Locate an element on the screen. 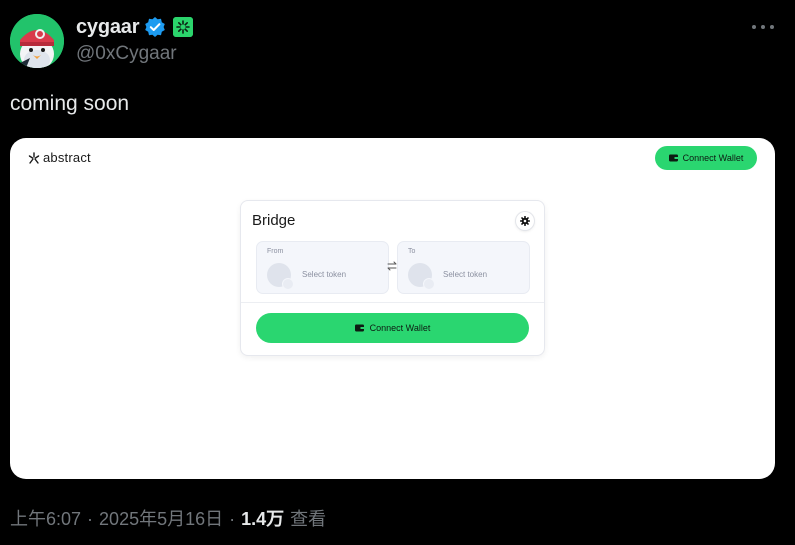 The width and height of the screenshot is (795, 545). tweet-metadata: 上午6:07 · 2025年5月16日 · 1.4万 查看 is located at coordinates (168, 518).